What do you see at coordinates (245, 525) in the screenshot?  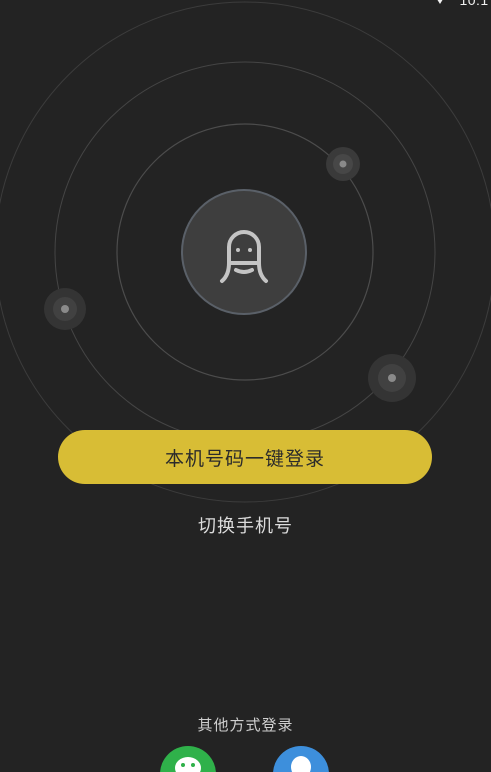 I see `switch-phone-link: 切换手机号` at bounding box center [245, 525].